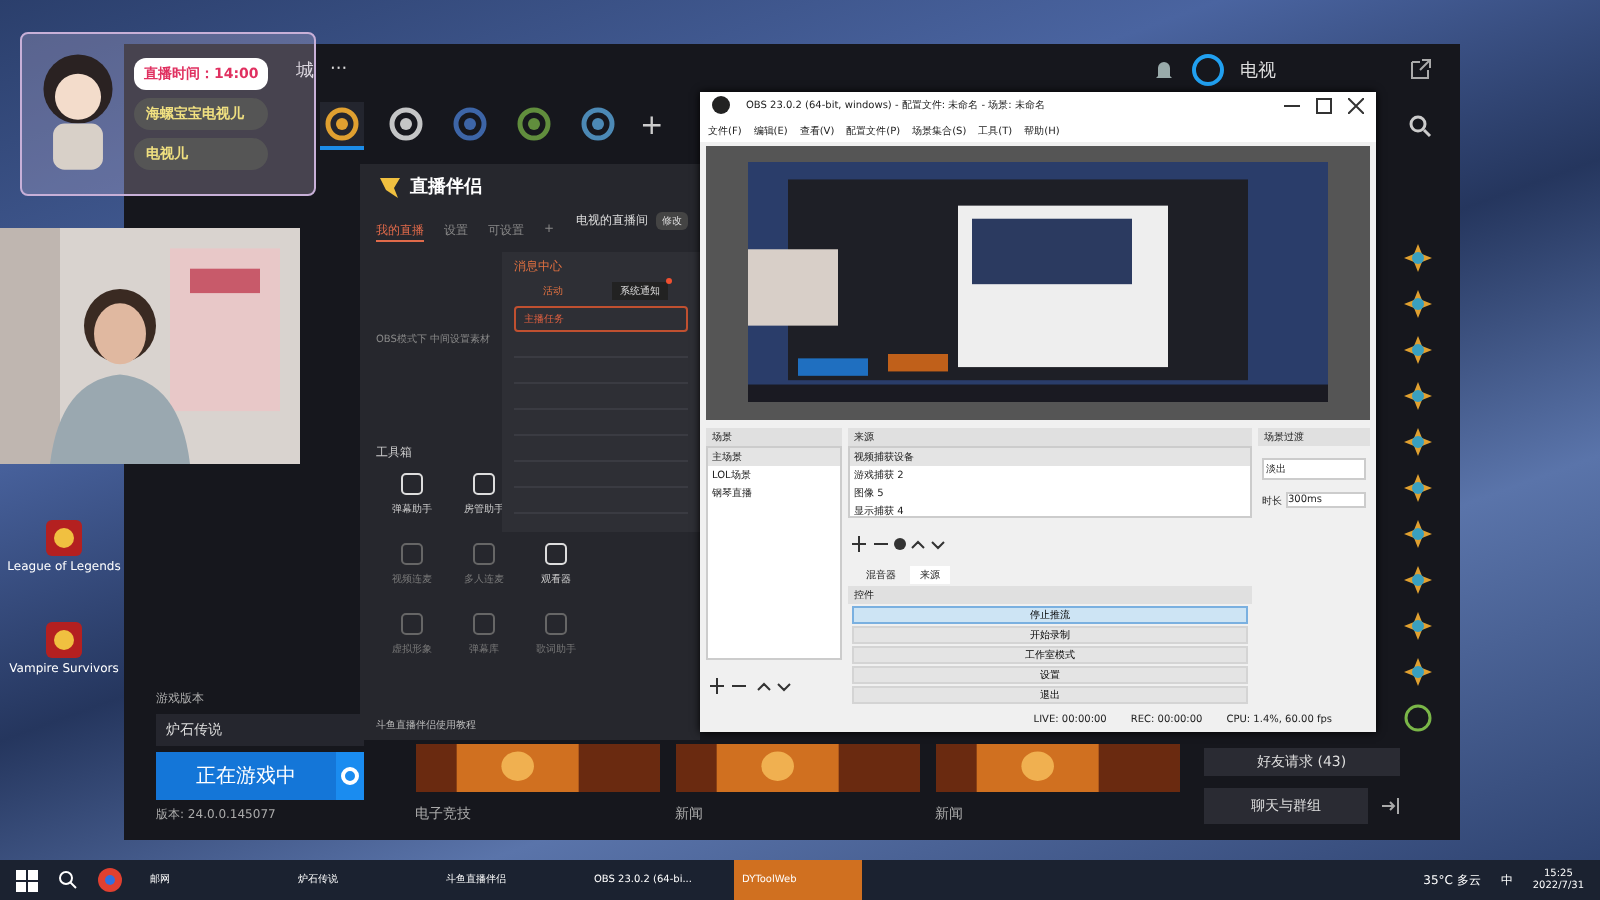 This screenshot has width=1600, height=900. I want to click on close-icon, so click(1356, 105).